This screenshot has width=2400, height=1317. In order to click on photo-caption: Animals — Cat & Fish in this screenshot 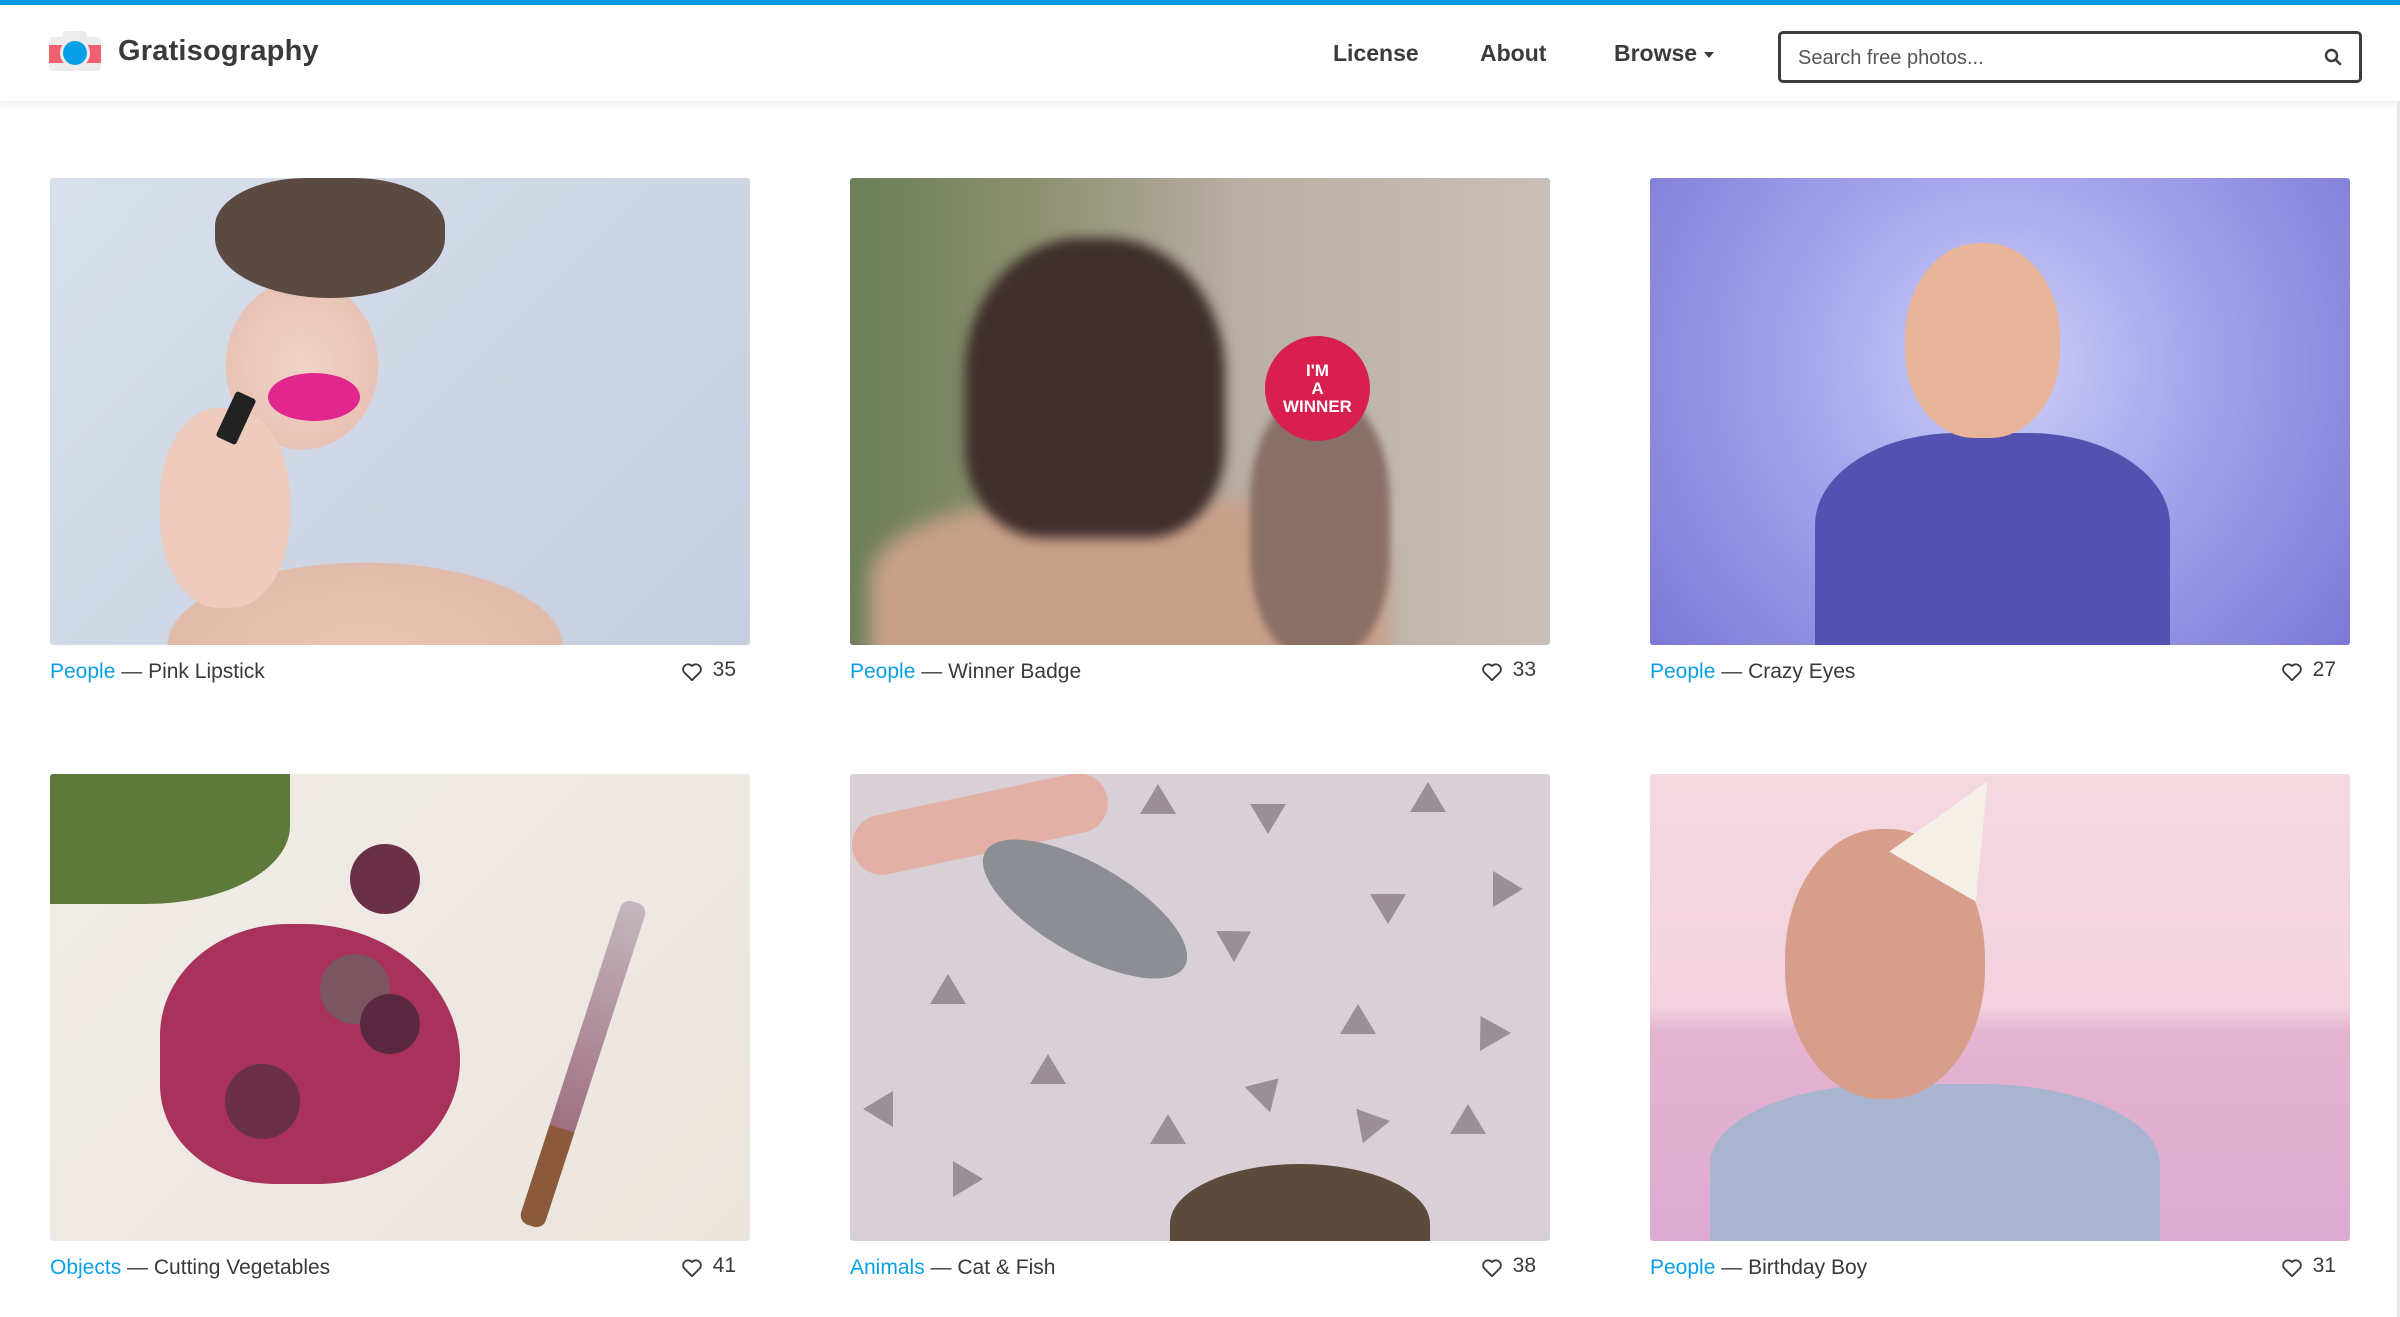, I will do `click(1200, 1271)`.